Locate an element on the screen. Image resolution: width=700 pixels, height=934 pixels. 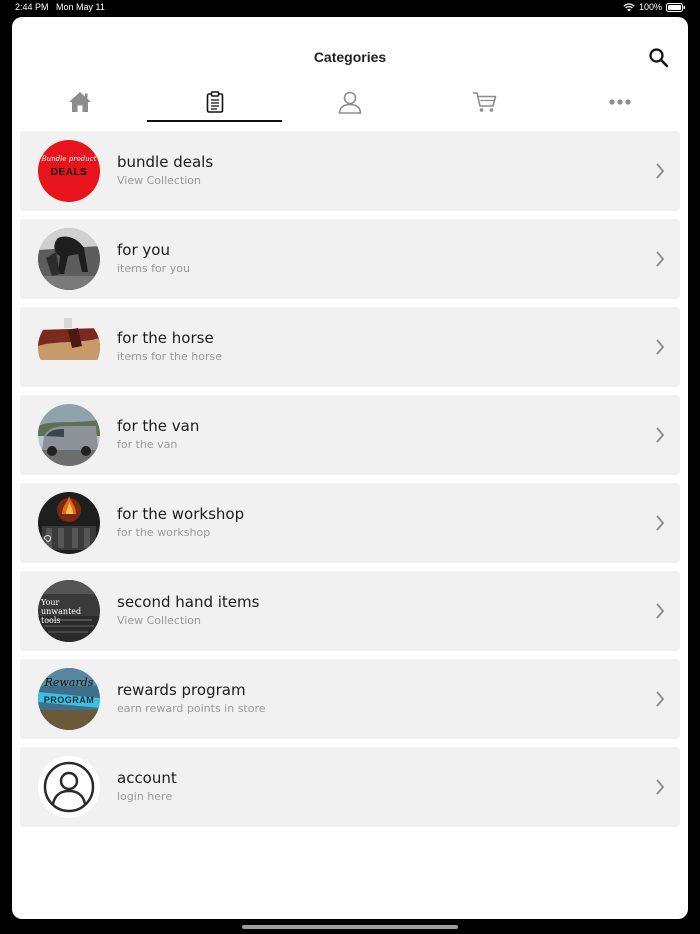
tab-categories is located at coordinates (214, 102).